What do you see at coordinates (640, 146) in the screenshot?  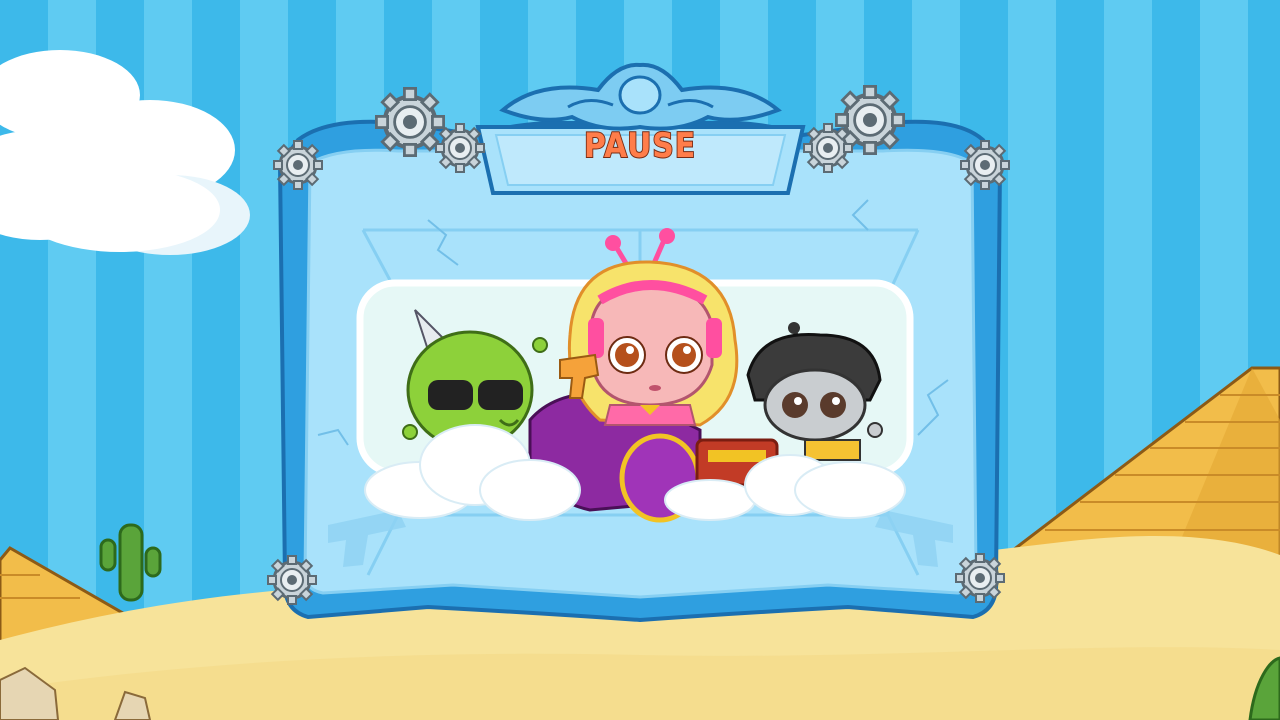 I see `pause-title: PAUSE` at bounding box center [640, 146].